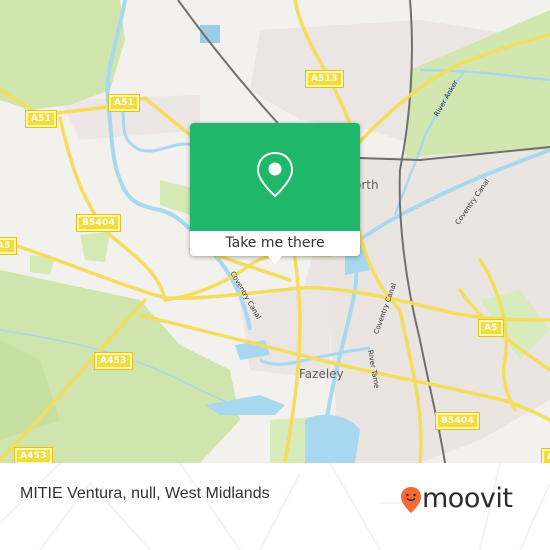 The image size is (550, 550). Describe the element at coordinates (145, 493) in the screenshot. I see `place-address: MITIE Ventura, null, West Midlands` at that location.